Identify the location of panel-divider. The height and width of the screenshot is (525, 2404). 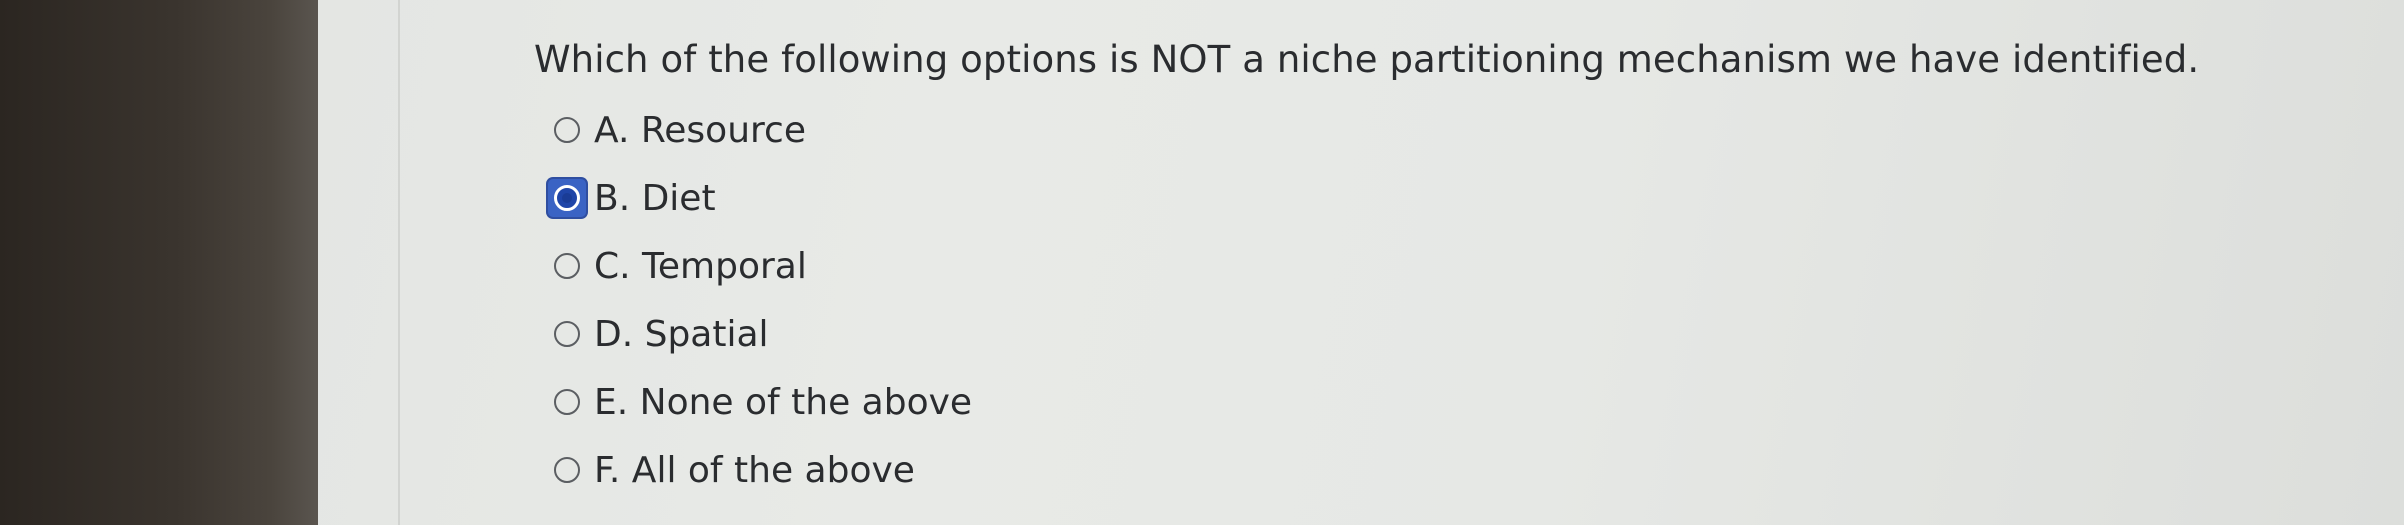
(399, 262).